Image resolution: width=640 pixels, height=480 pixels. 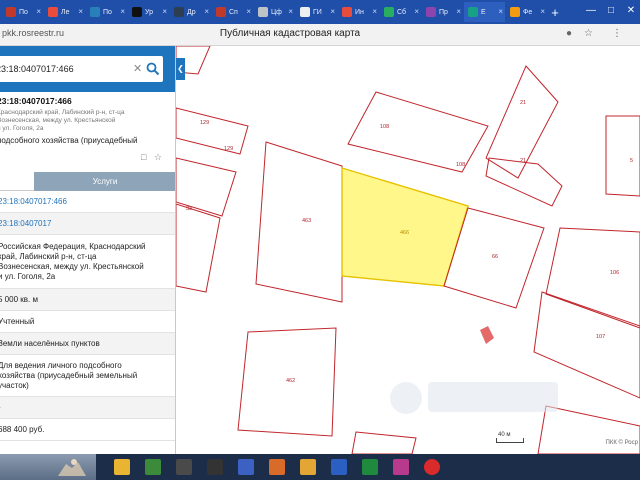 What do you see at coordinates (523, 103) in the screenshot?
I see `parcel-label: 21` at bounding box center [523, 103].